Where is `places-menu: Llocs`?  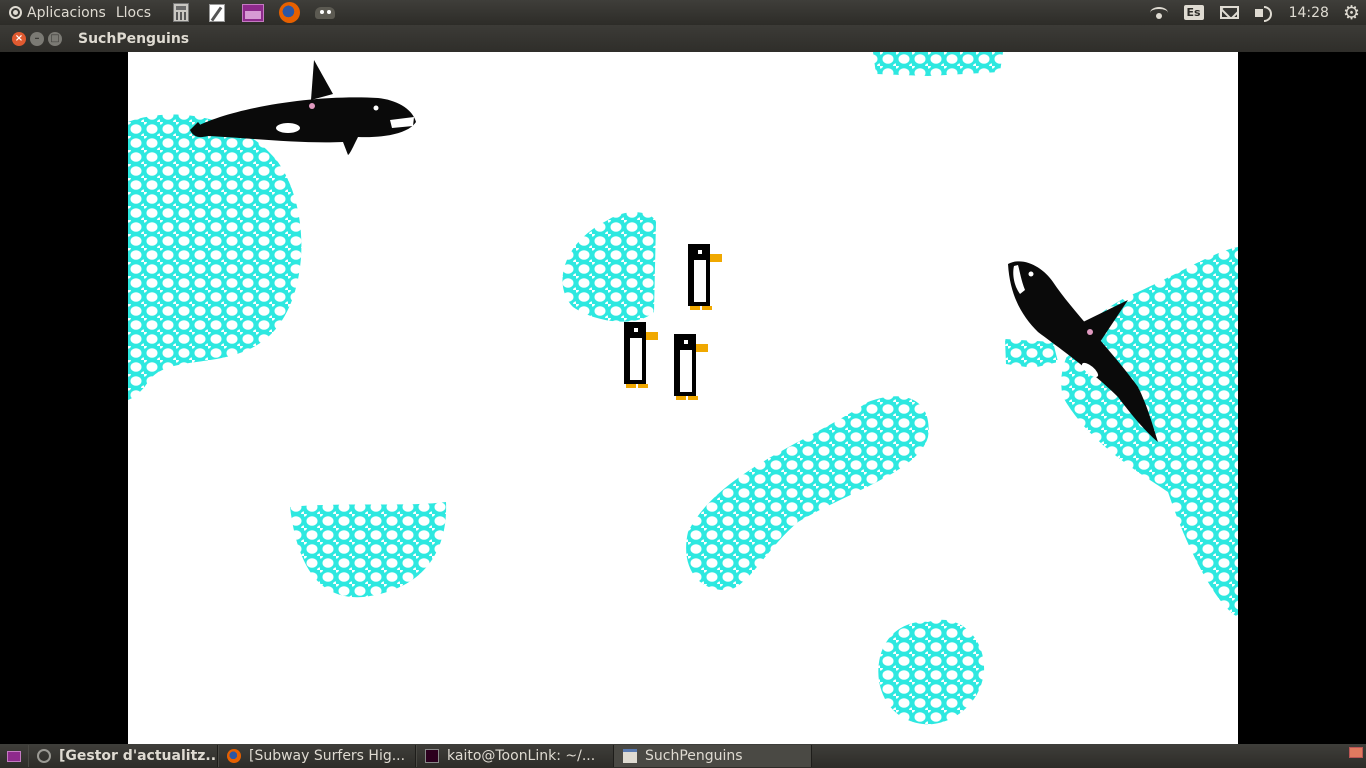 places-menu: Llocs is located at coordinates (133, 12).